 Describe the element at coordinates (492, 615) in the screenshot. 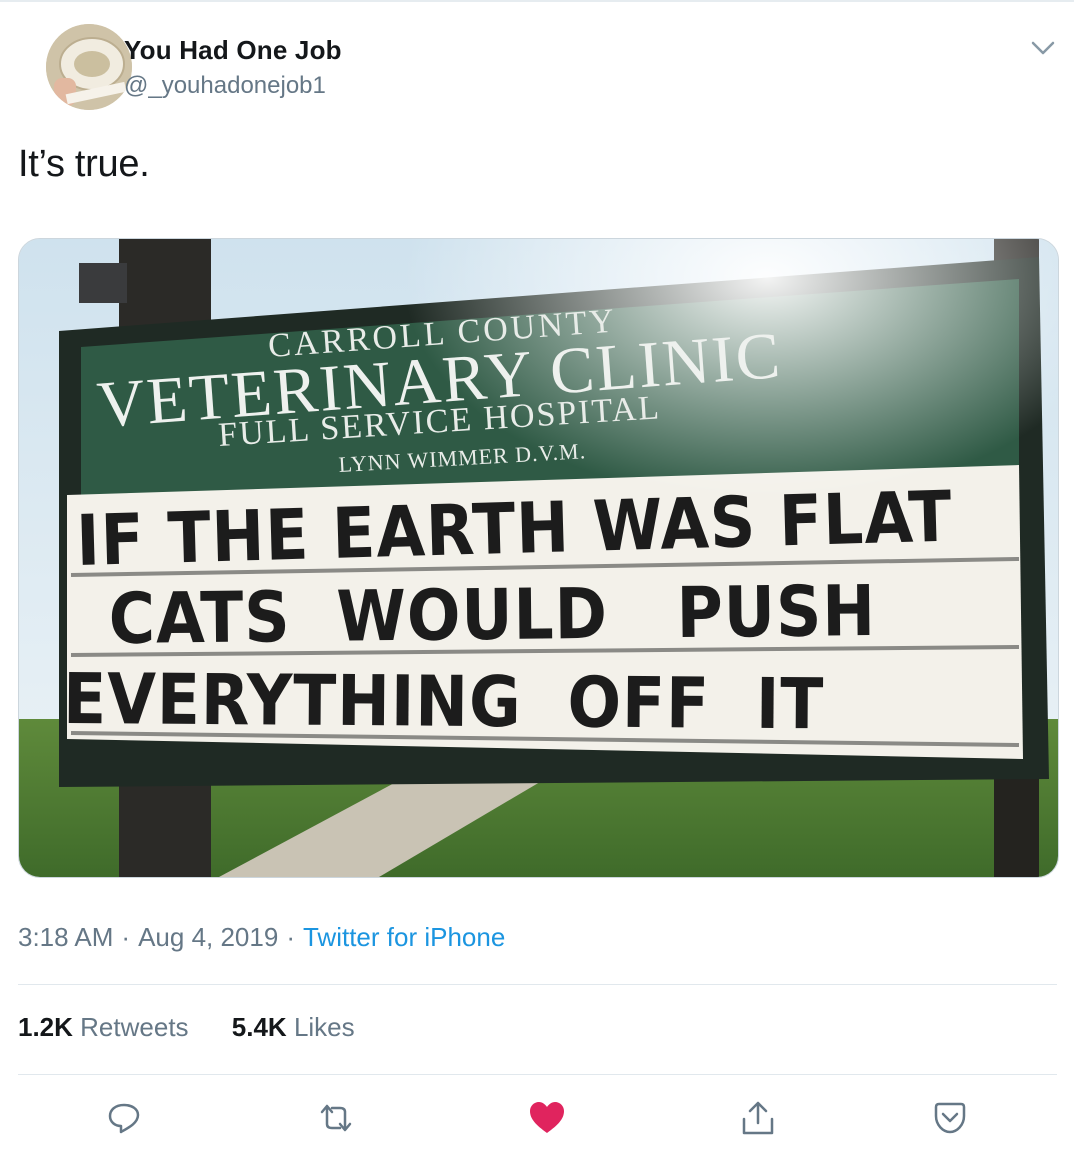

I see `marquee-line-2: CATS WOULD PUSH` at that location.